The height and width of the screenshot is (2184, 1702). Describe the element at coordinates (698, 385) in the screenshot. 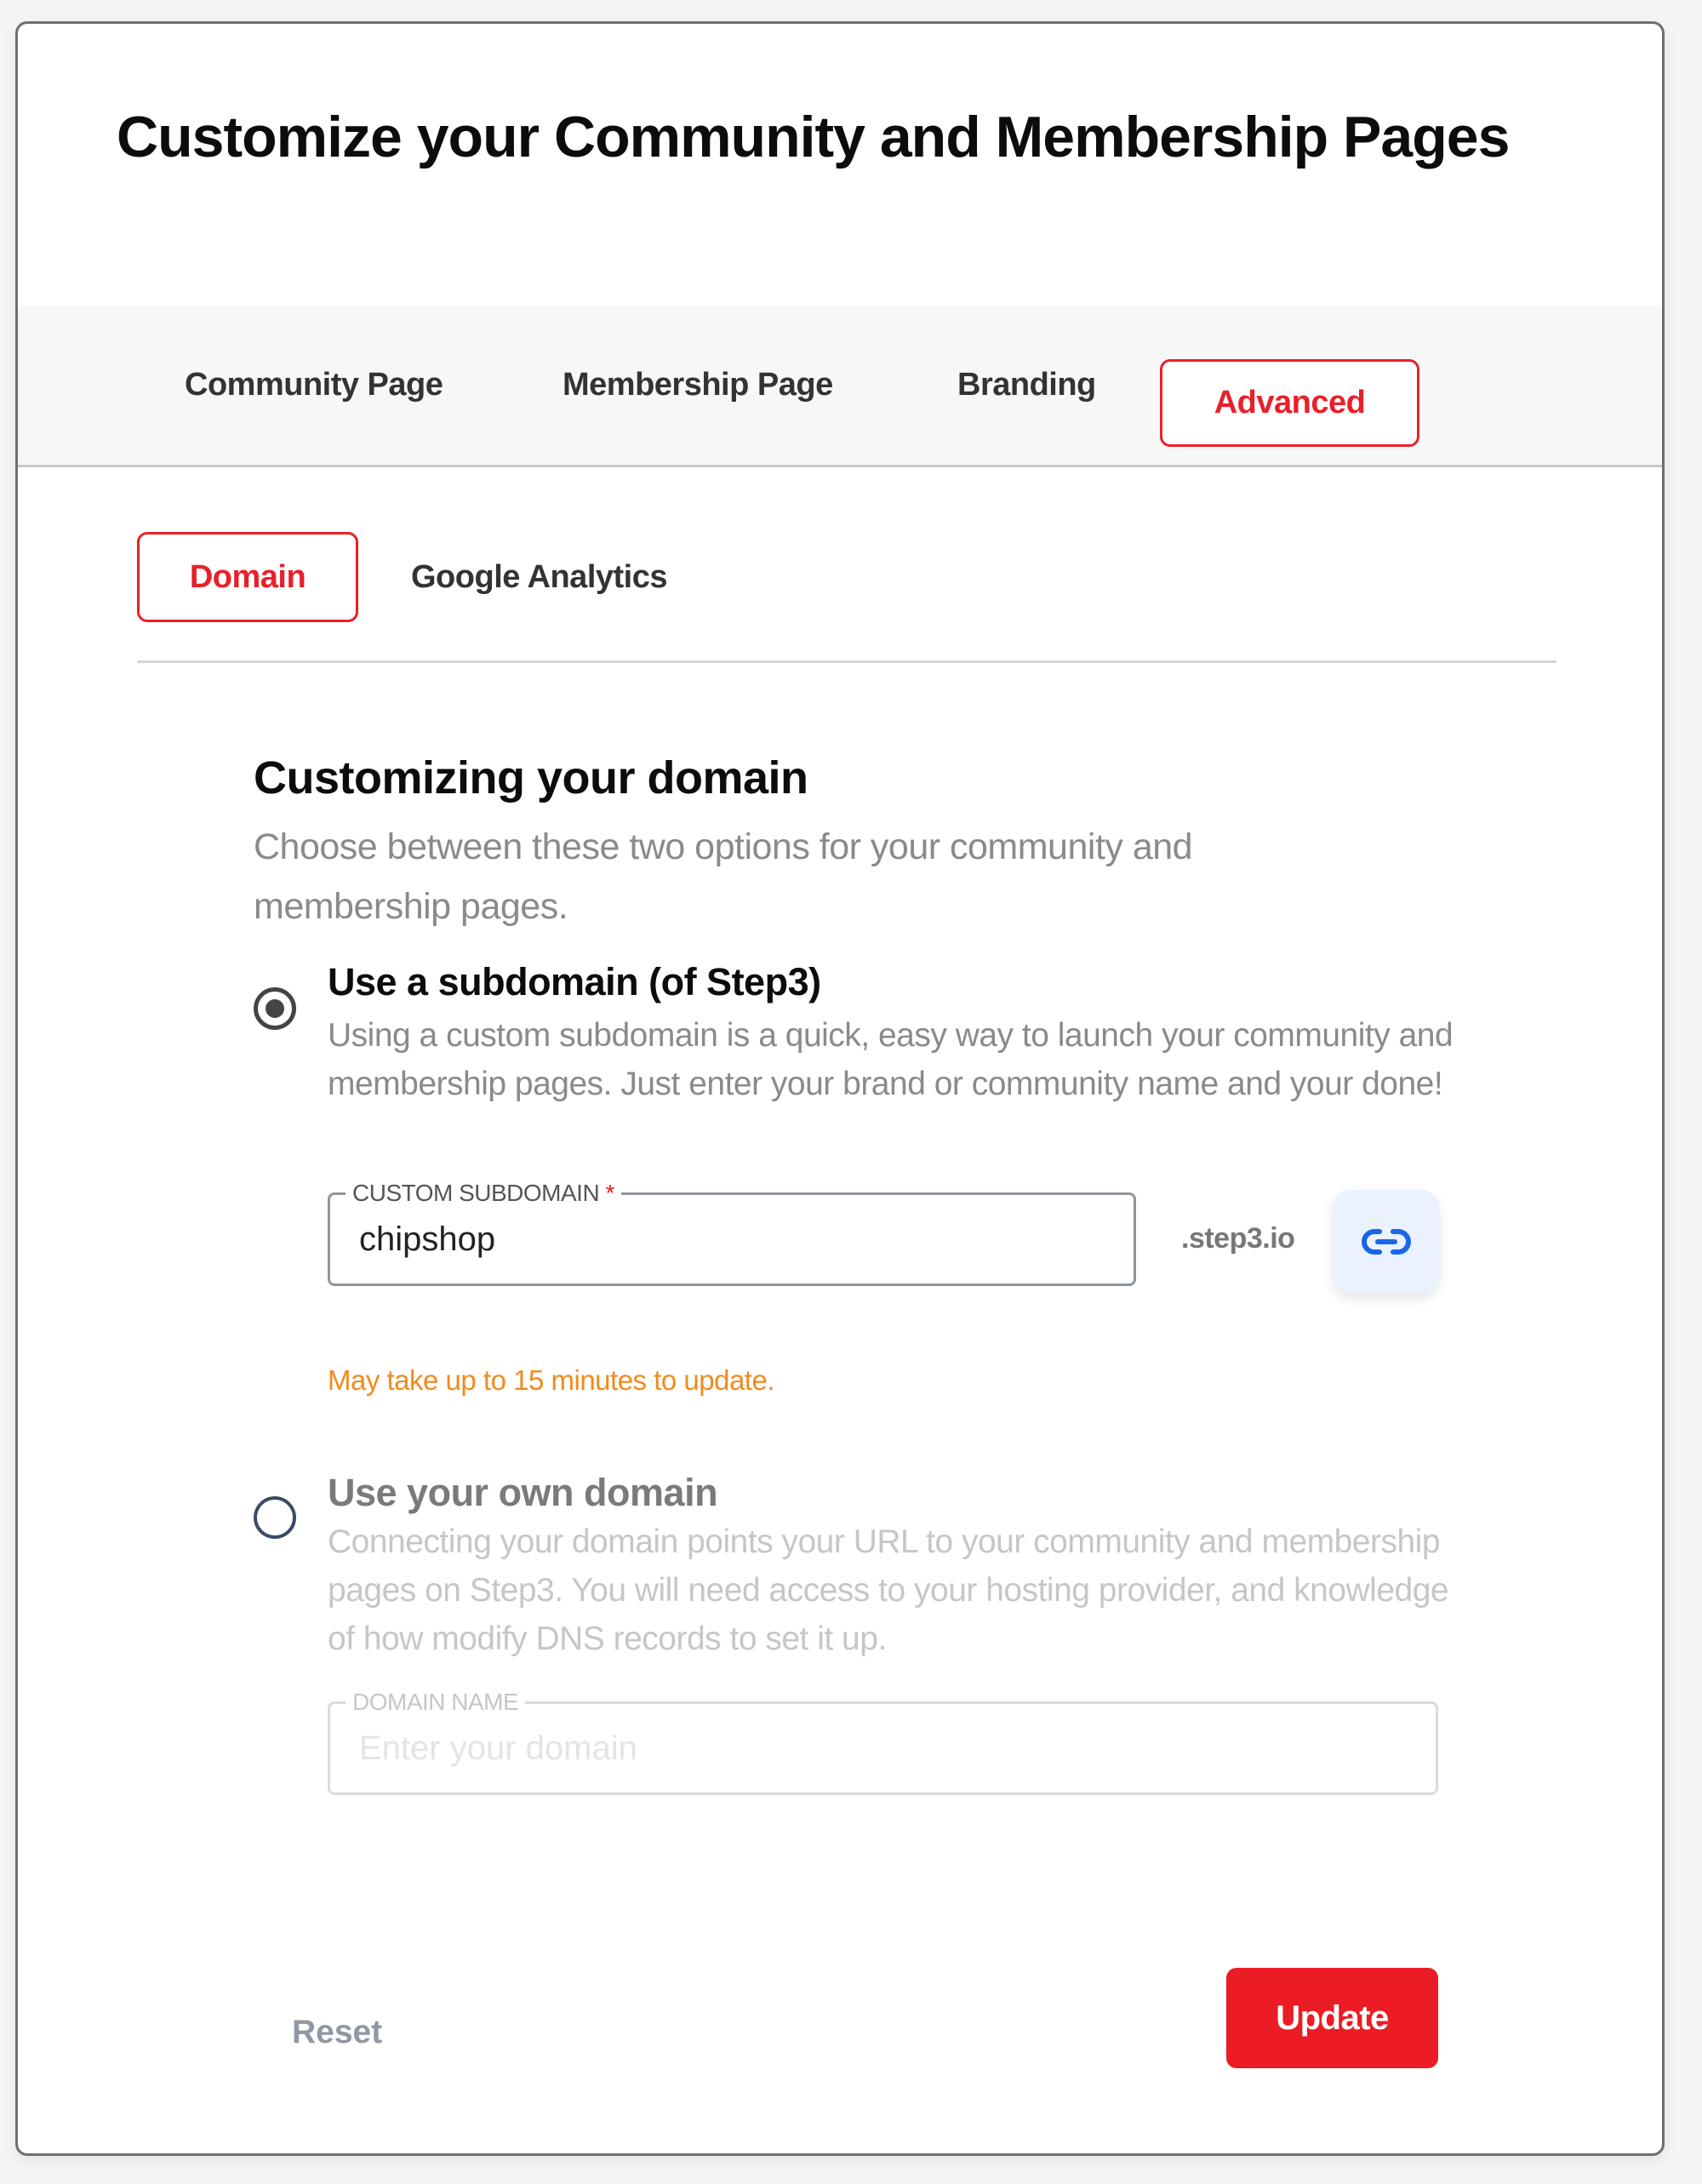

I see `tab-membership-page: Membership Page` at that location.